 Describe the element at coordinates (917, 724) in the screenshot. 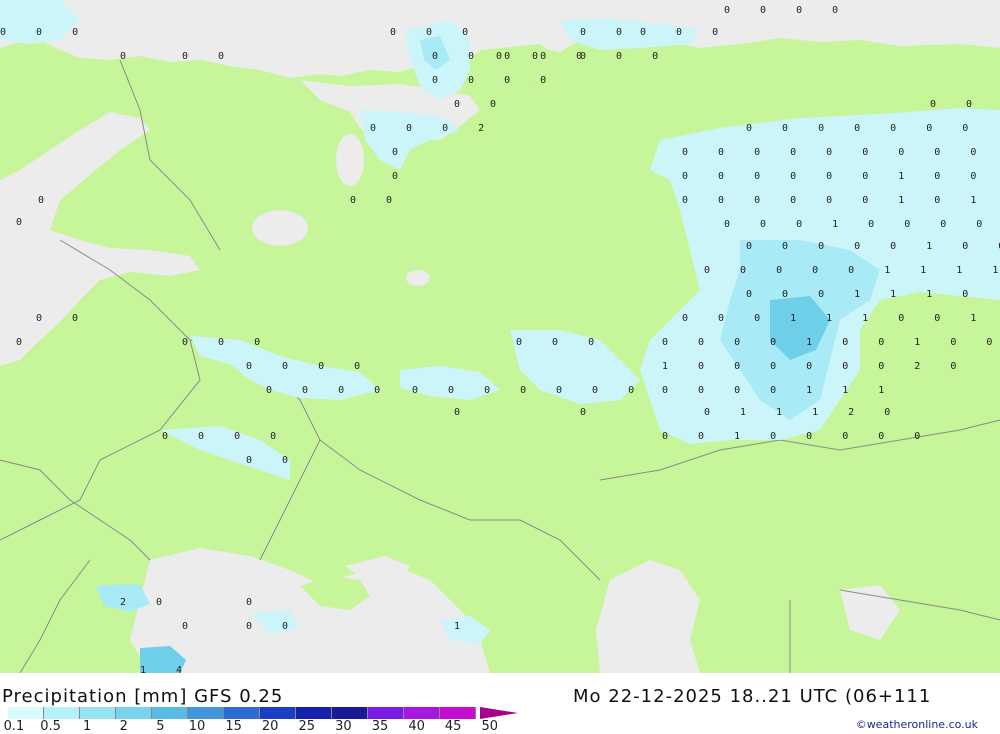

I see `credit-link: ©weatheronline.co.uk` at that location.